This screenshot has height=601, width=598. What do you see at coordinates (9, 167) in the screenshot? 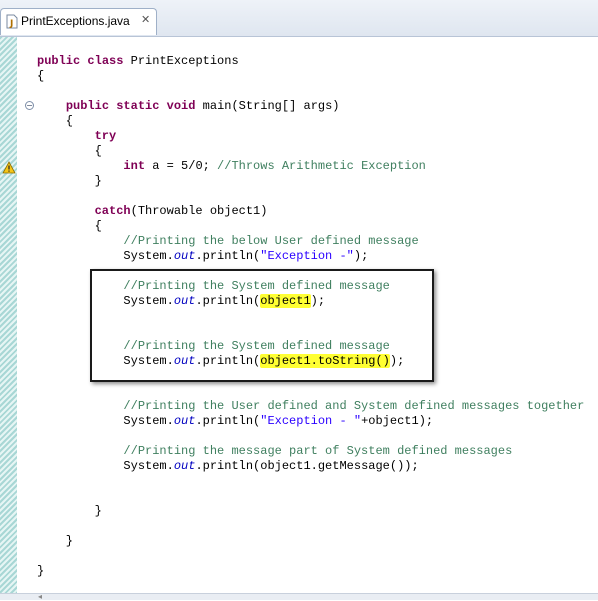
I see `warning-icon` at bounding box center [9, 167].